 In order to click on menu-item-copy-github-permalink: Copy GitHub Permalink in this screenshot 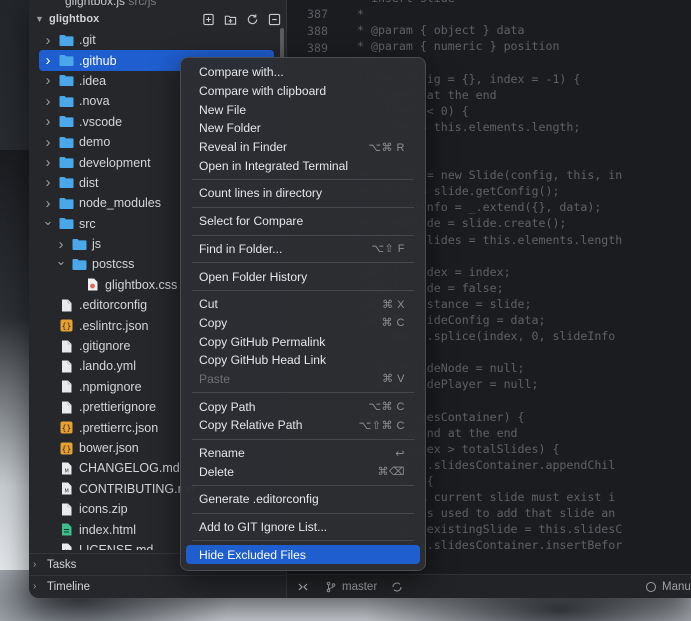, I will do `click(303, 341)`.